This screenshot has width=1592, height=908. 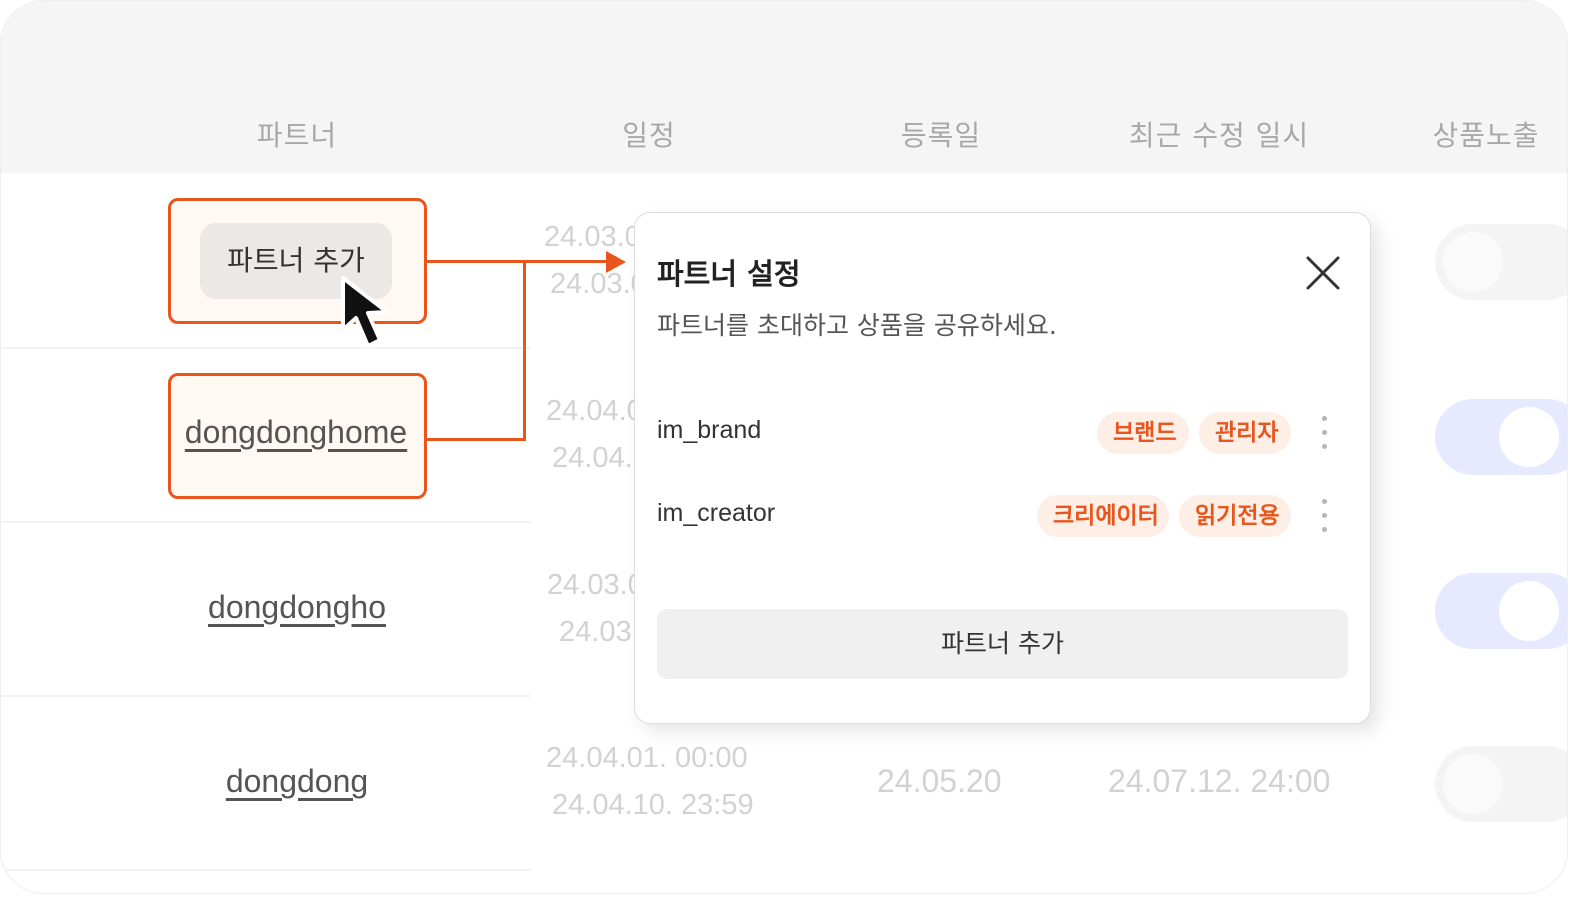 I want to click on modal-title: 파트너 설정, so click(x=729, y=274).